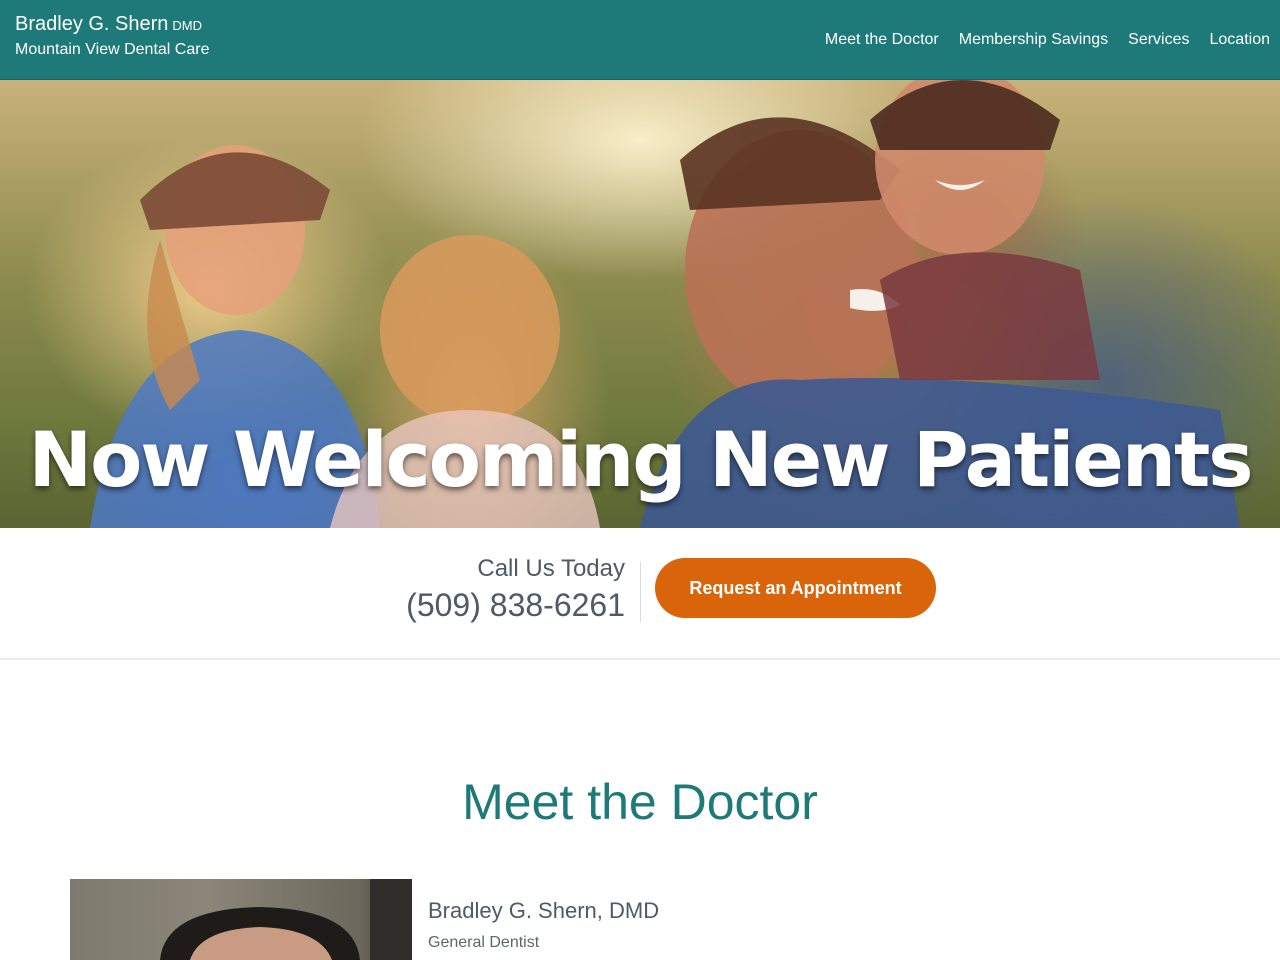 The height and width of the screenshot is (960, 1280). I want to click on call-label: Call Us Today, so click(551, 568).